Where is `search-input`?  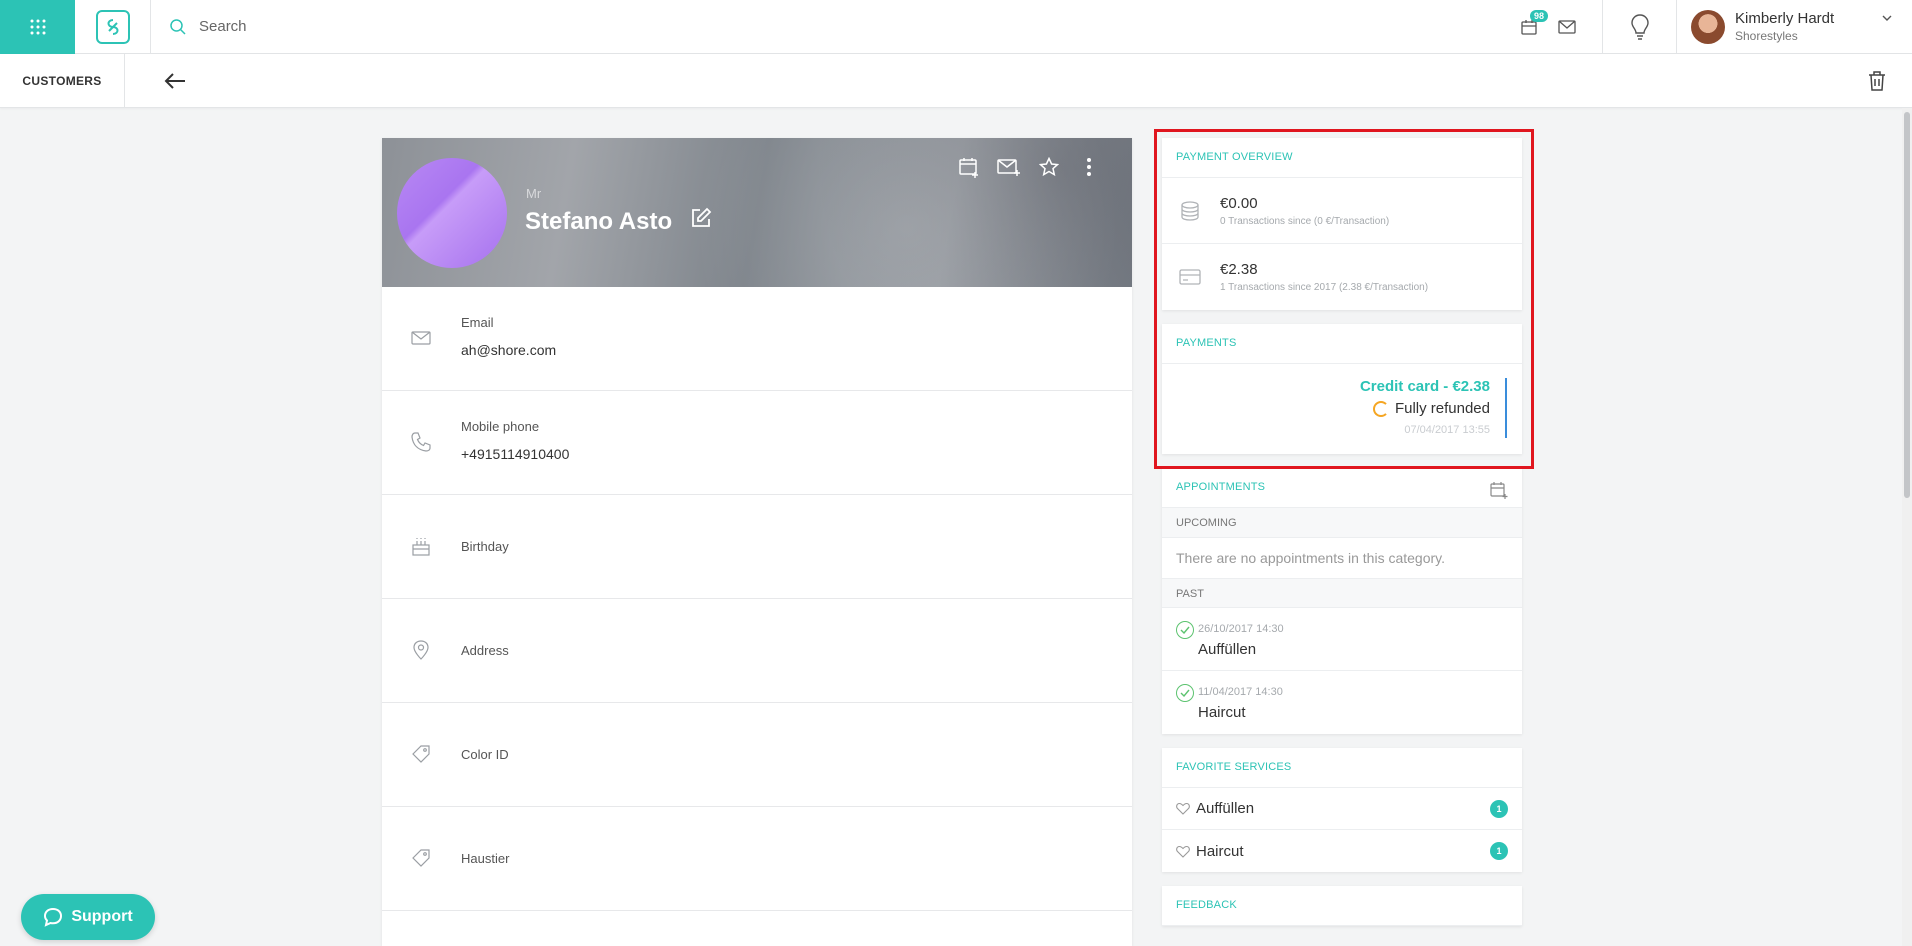
search-input is located at coordinates (399, 26).